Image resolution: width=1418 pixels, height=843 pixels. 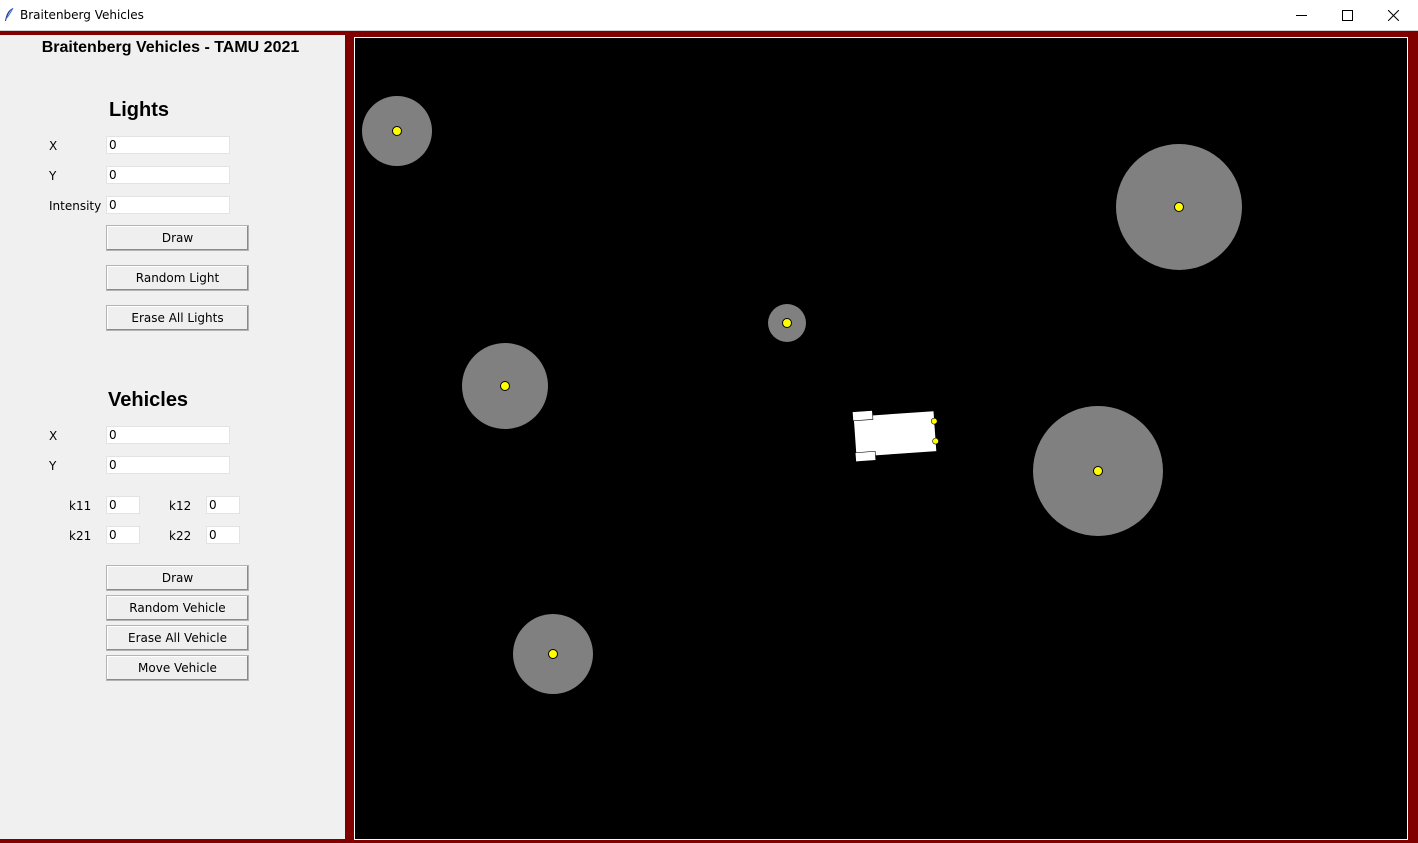 What do you see at coordinates (177, 638) in the screenshot?
I see `erase-all-vehicle-button: Erase All Vehicle` at bounding box center [177, 638].